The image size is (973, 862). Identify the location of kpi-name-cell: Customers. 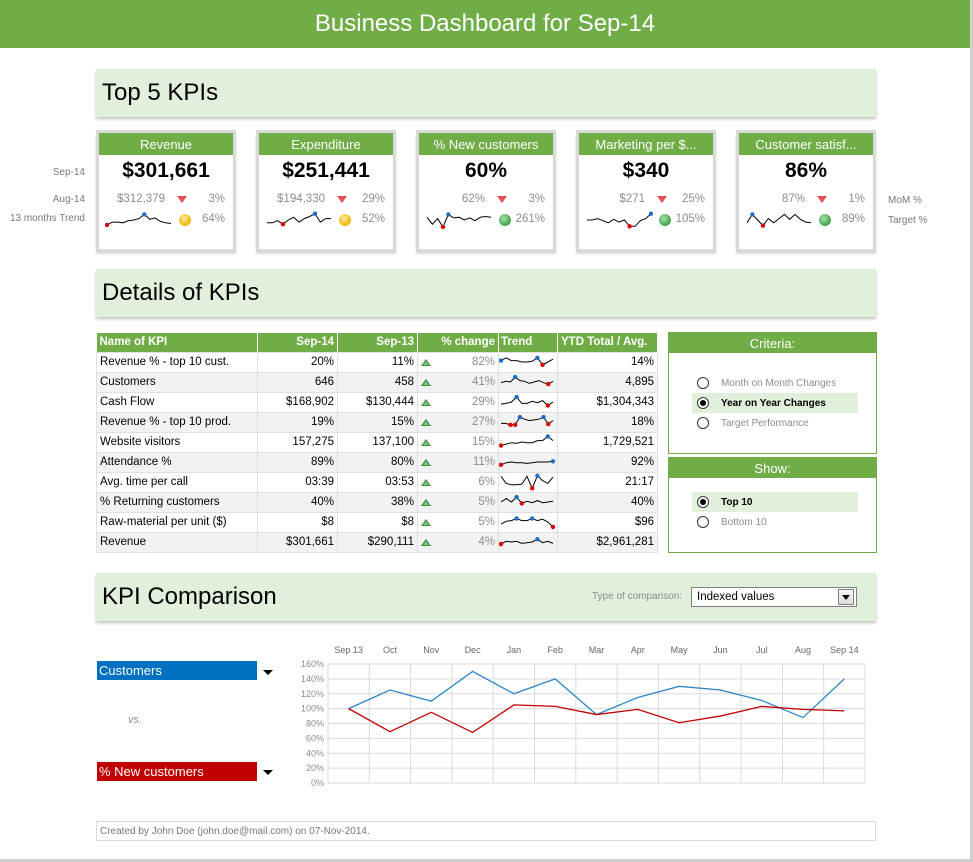
(177, 382).